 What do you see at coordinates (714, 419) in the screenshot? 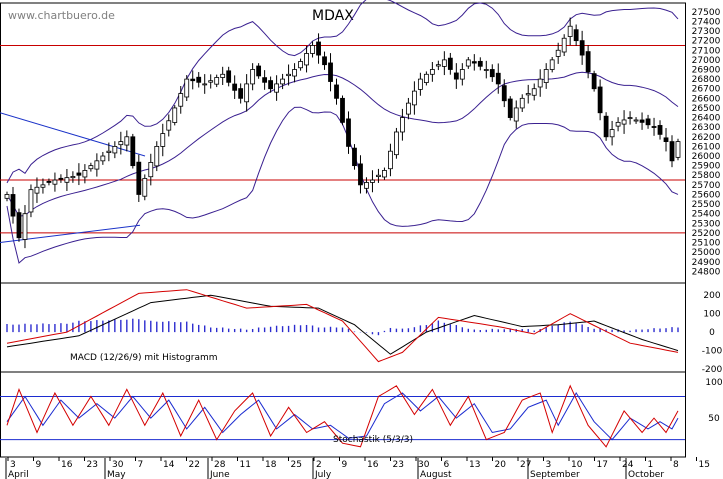
I see `y-tick-label: 50` at bounding box center [714, 419].